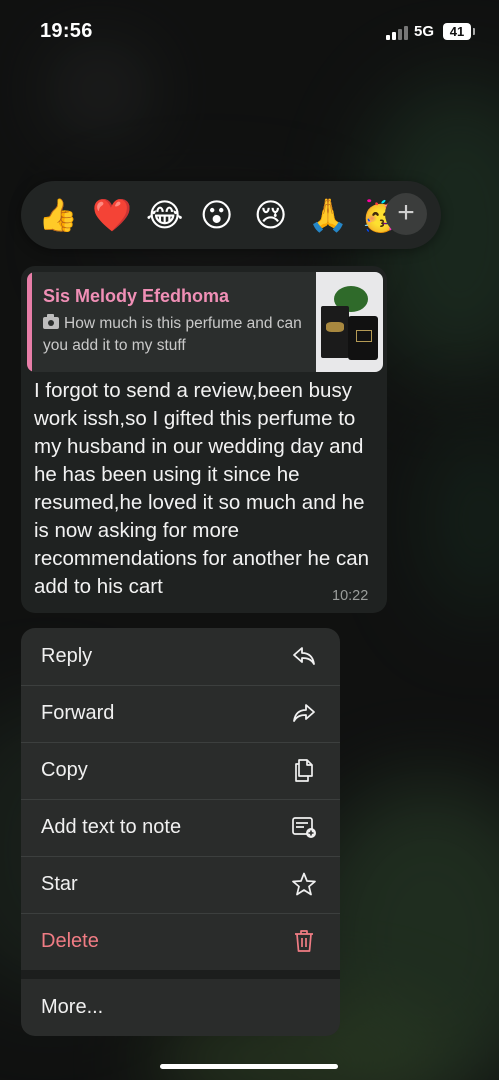  I want to click on quoted-sender-name: Sis Melody Efedhoma, so click(136, 296).